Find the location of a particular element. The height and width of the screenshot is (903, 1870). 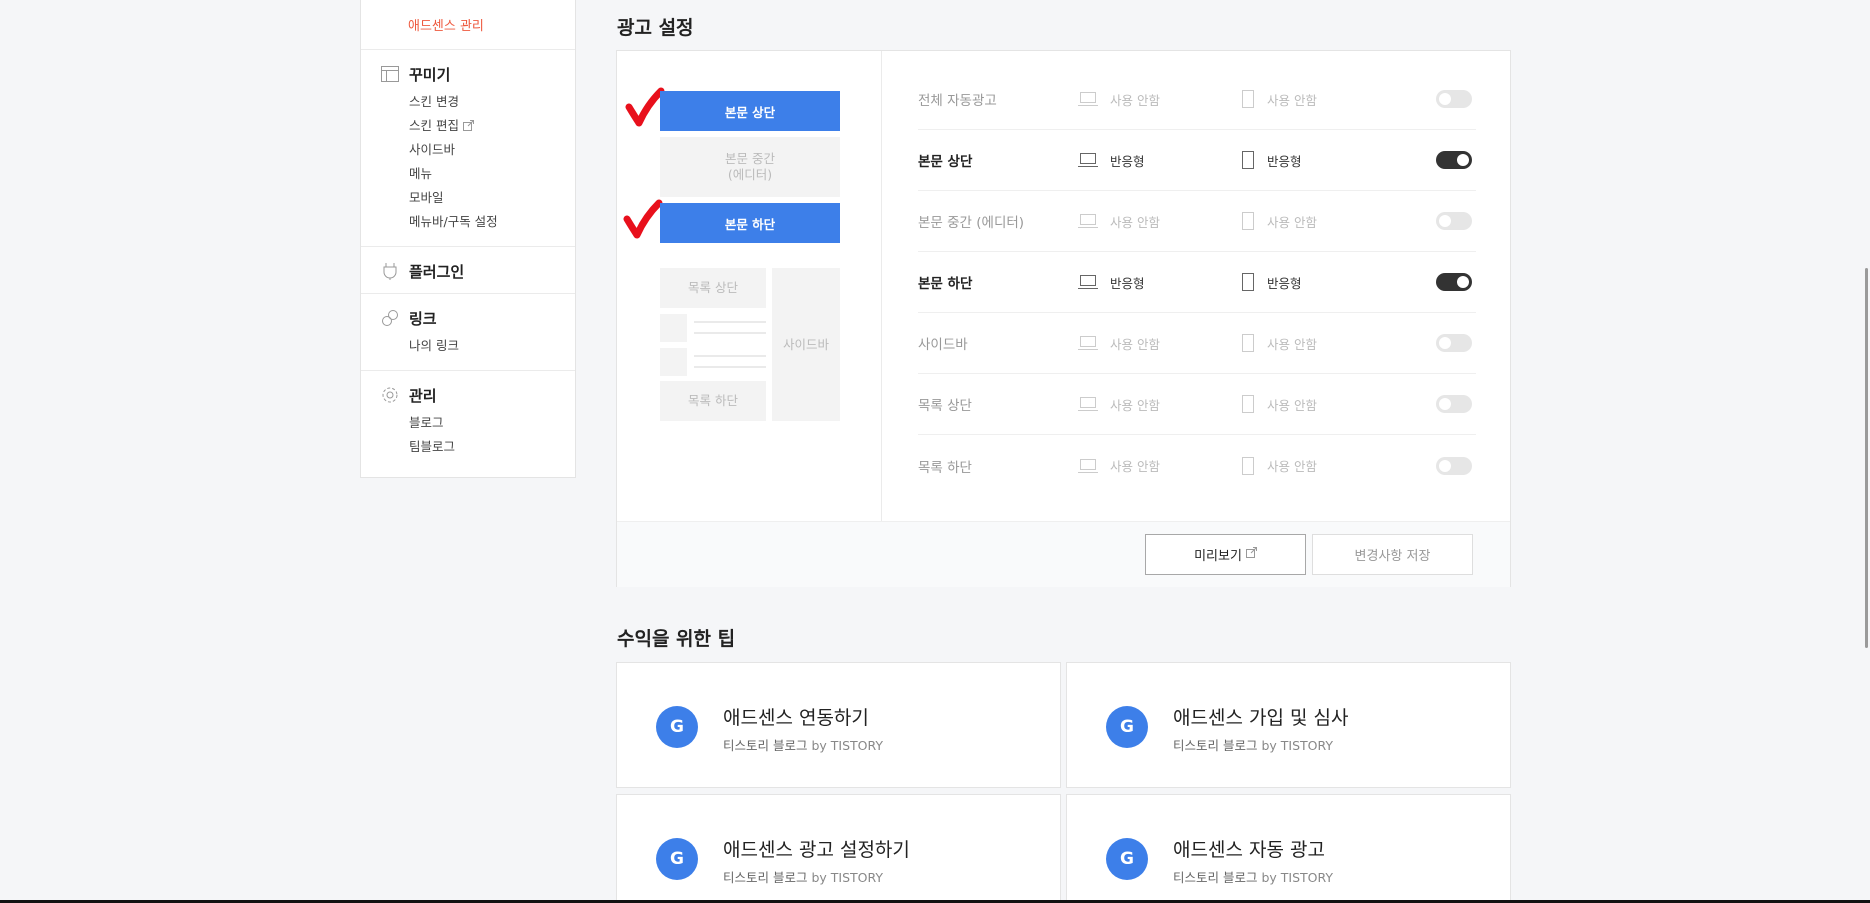

sidebar-item-menubar-subscribe: 메뉴바/구독 설정 is located at coordinates (492, 222).